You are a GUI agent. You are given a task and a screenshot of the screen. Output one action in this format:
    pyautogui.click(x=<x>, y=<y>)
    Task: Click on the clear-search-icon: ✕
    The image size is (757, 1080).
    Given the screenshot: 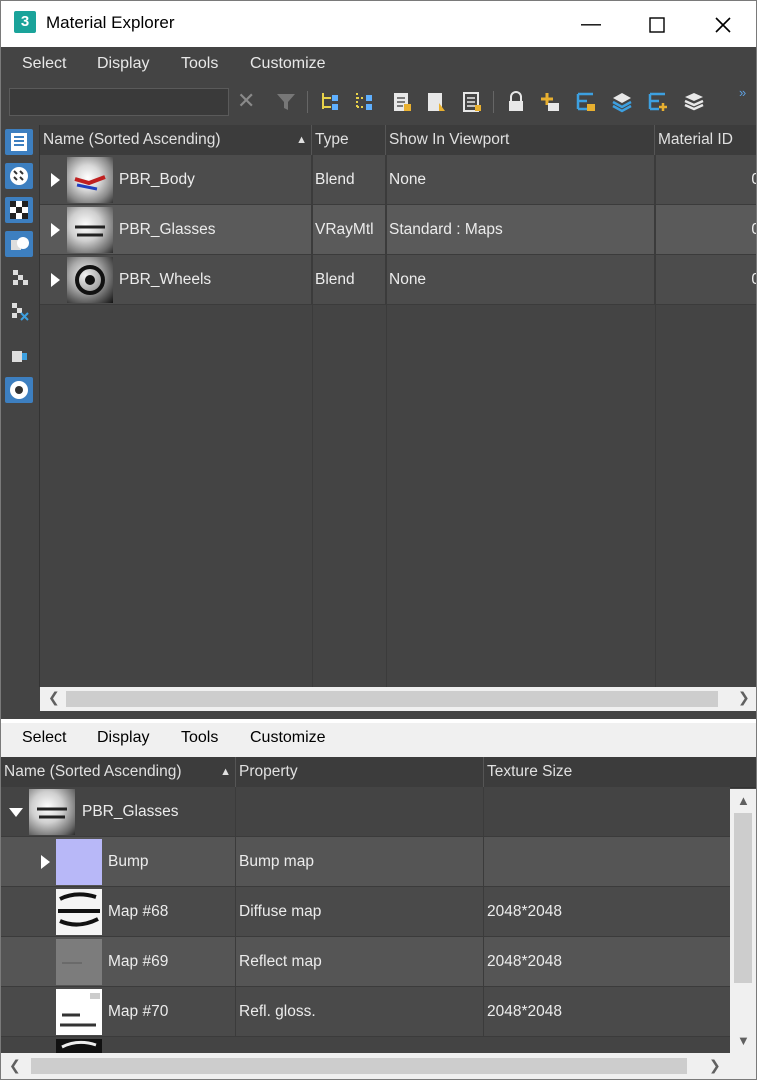 What is the action you would take?
    pyautogui.click(x=246, y=101)
    